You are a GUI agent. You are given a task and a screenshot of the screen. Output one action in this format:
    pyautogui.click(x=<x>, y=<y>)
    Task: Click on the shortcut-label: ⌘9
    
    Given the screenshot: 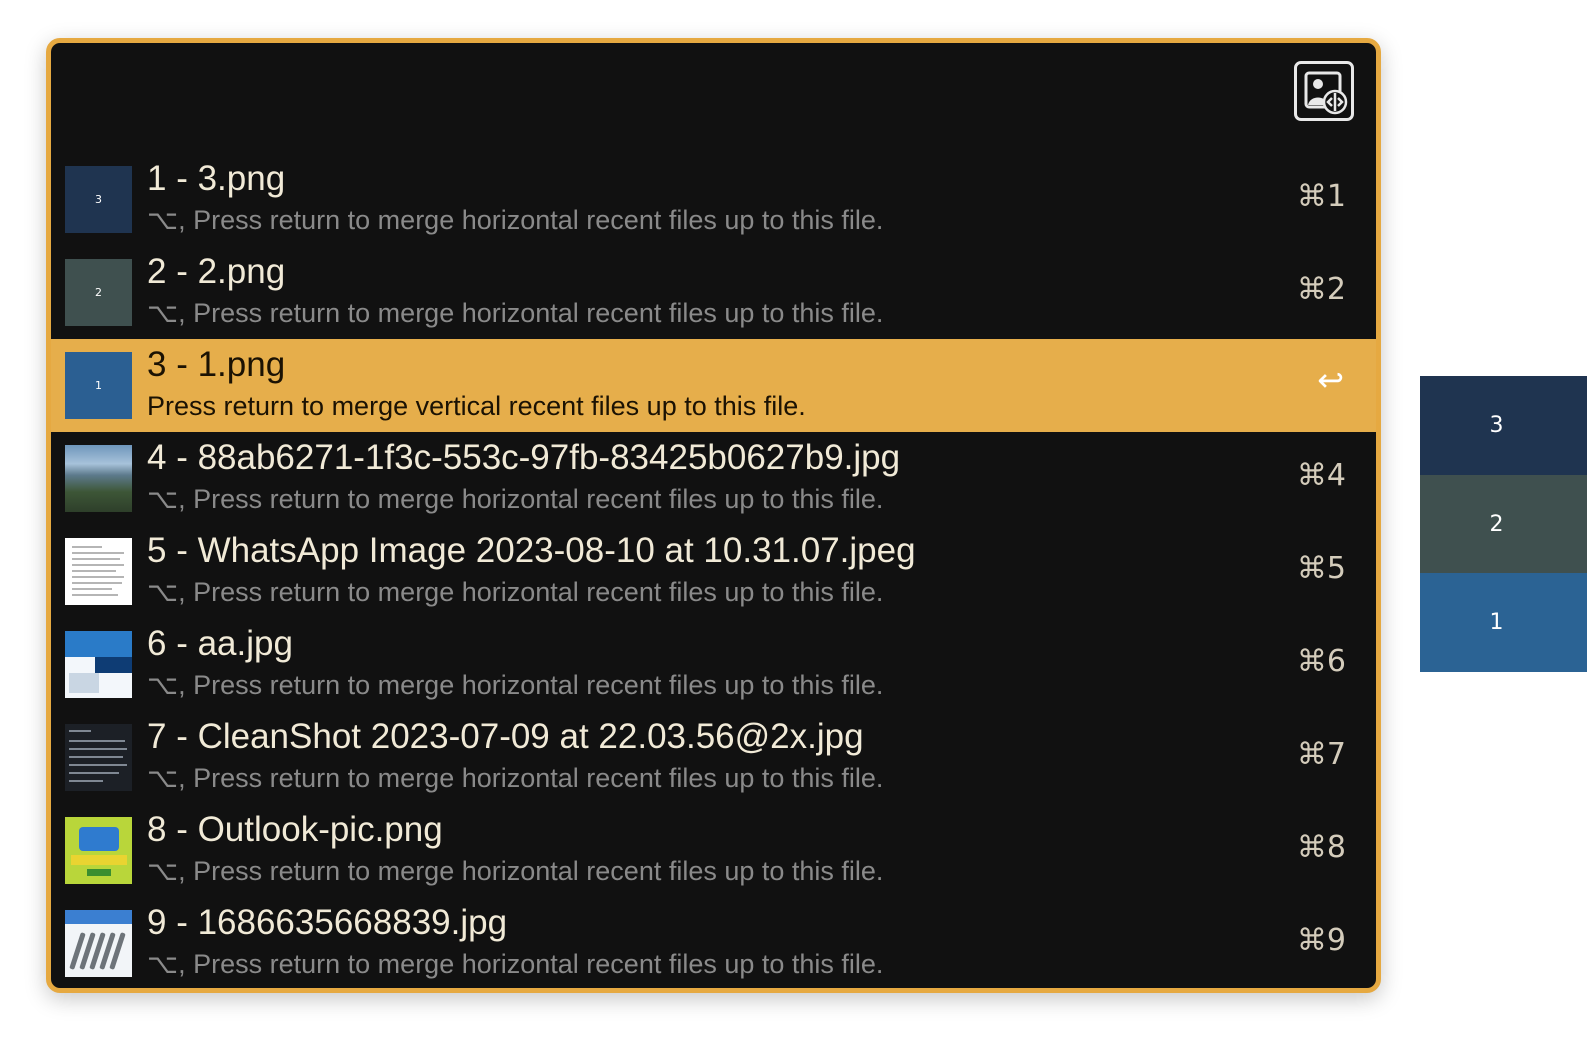 What is the action you would take?
    pyautogui.click(x=1321, y=940)
    